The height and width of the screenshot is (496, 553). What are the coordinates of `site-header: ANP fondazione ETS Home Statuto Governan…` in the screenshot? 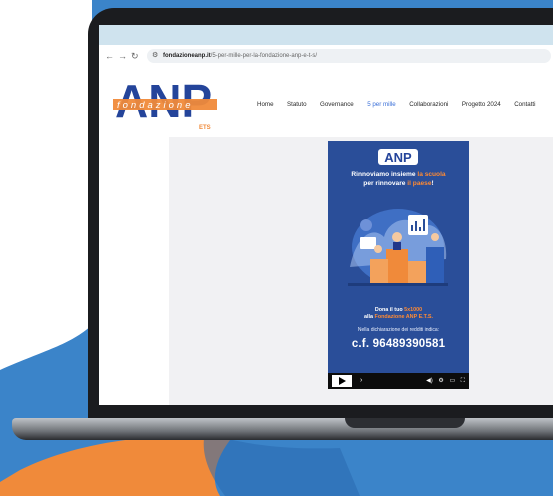 It's located at (326, 102).